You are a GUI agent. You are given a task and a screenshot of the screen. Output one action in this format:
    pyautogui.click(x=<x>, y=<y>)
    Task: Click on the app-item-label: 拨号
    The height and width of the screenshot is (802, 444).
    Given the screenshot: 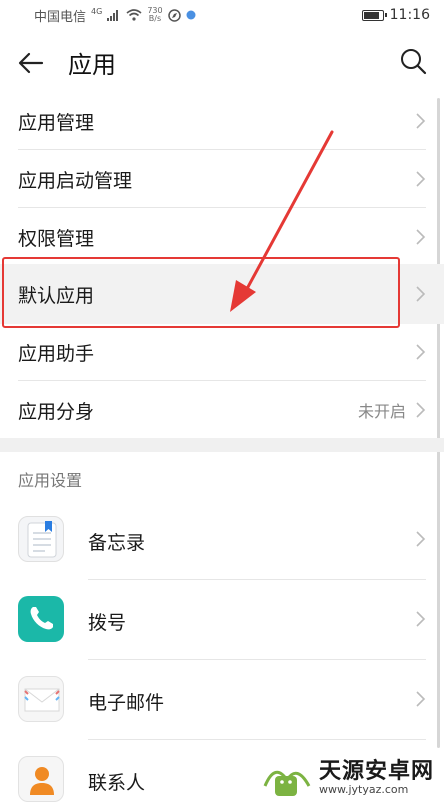 What is the action you would take?
    pyautogui.click(x=107, y=623)
    